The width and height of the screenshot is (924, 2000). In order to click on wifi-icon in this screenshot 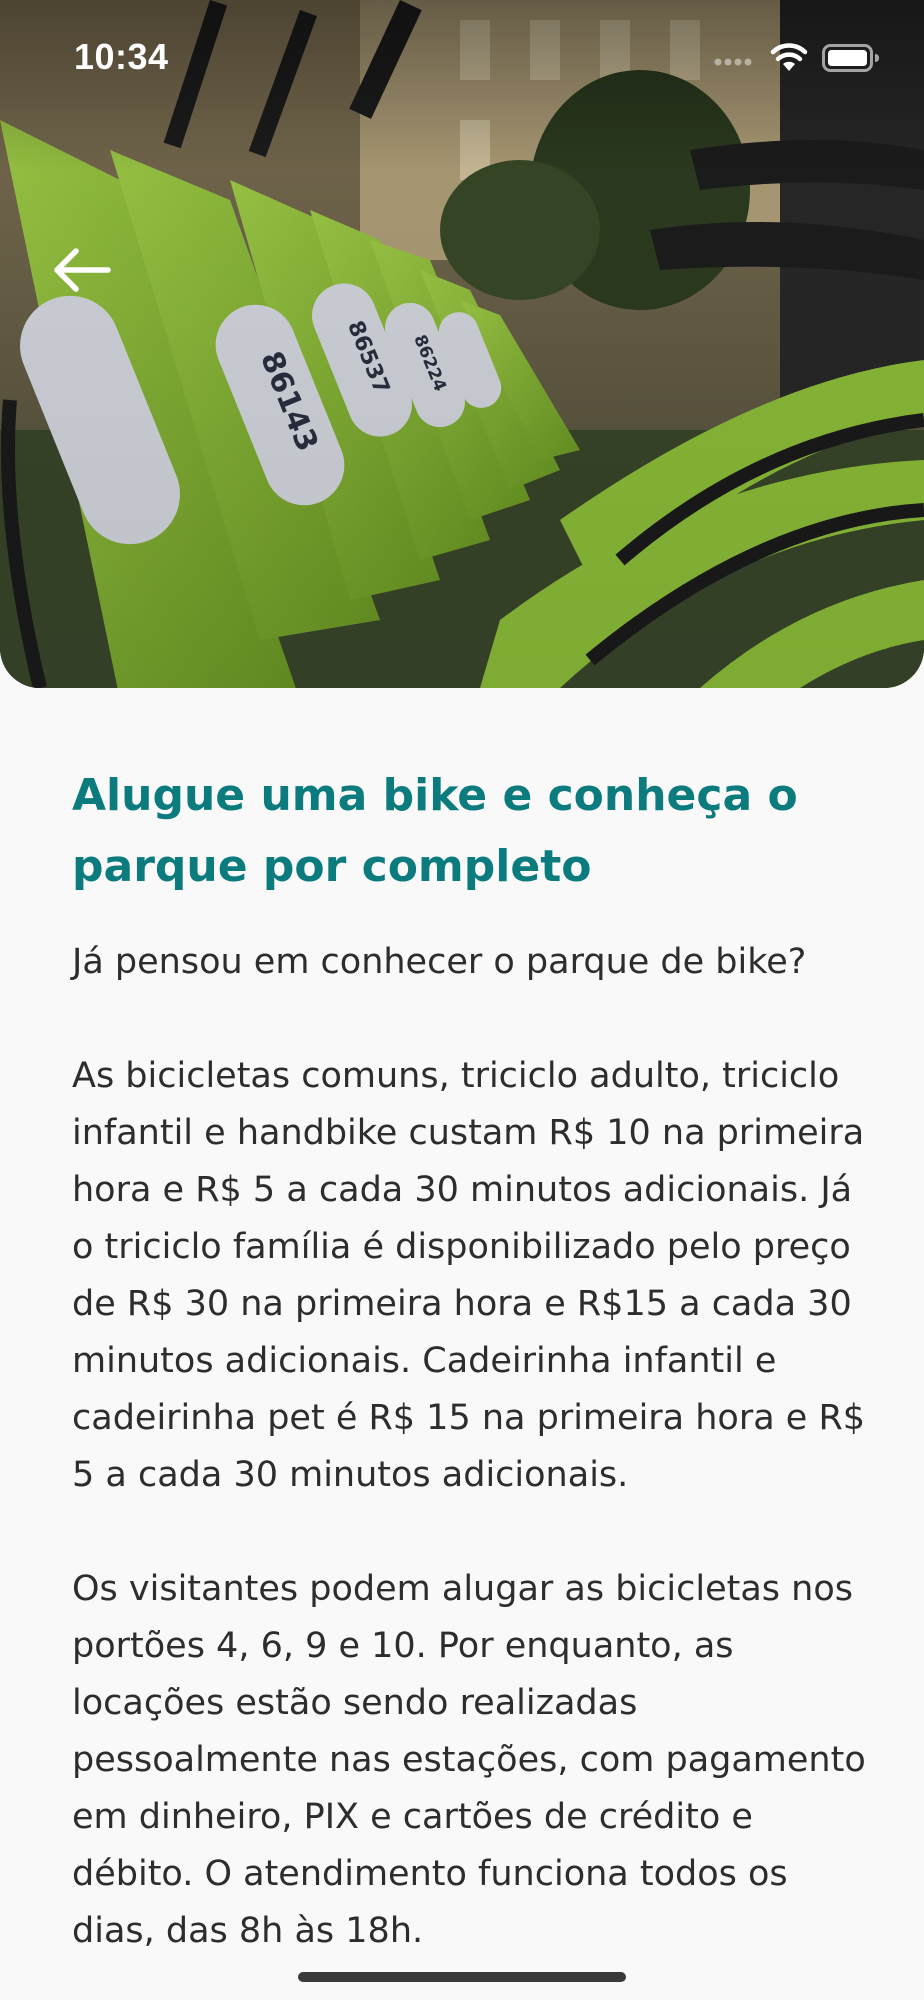, I will do `click(789, 60)`.